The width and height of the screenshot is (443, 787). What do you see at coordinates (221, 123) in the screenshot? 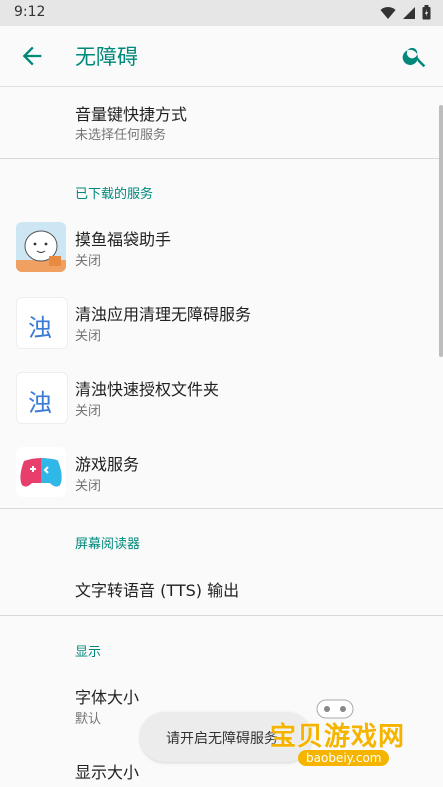
I see `volume-shortcut-item: 音量键快捷方式 未选择任何服务` at bounding box center [221, 123].